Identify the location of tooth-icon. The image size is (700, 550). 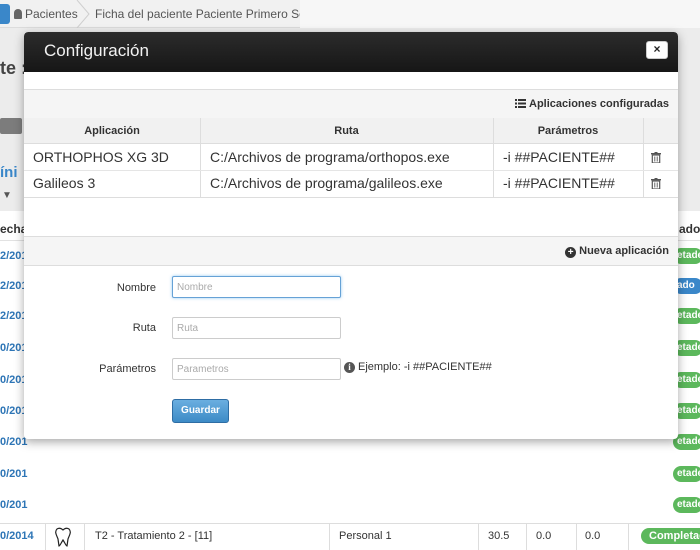
(63, 537).